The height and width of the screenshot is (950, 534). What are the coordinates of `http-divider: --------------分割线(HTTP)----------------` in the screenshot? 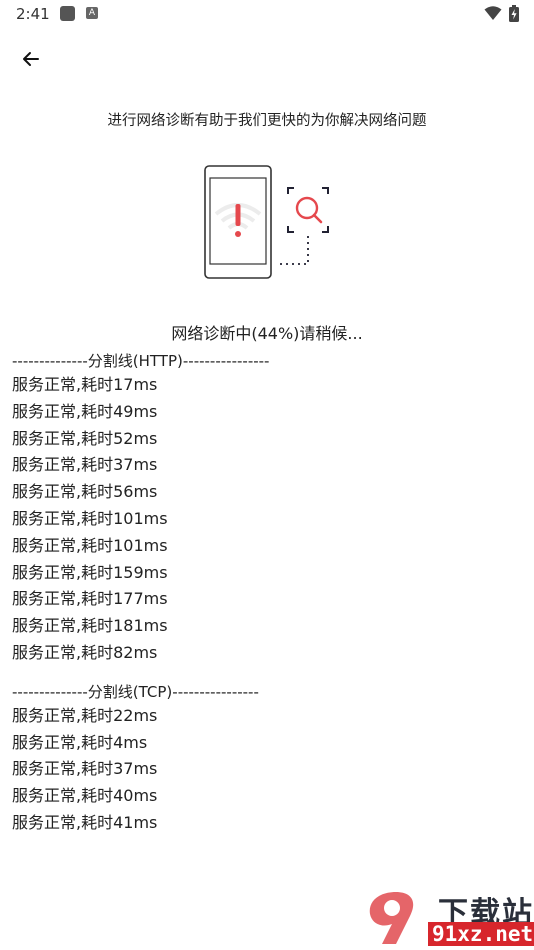 It's located at (141, 361).